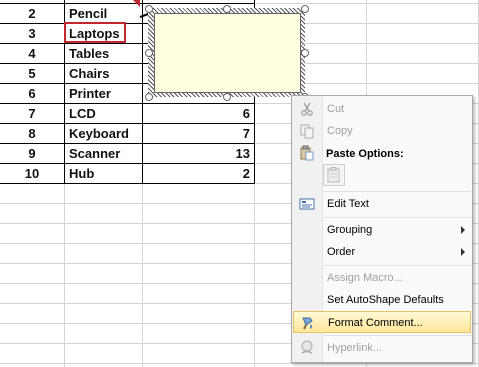 This screenshot has height=367, width=479. Describe the element at coordinates (198, 114) in the screenshot. I see `value-cell: 6` at that location.